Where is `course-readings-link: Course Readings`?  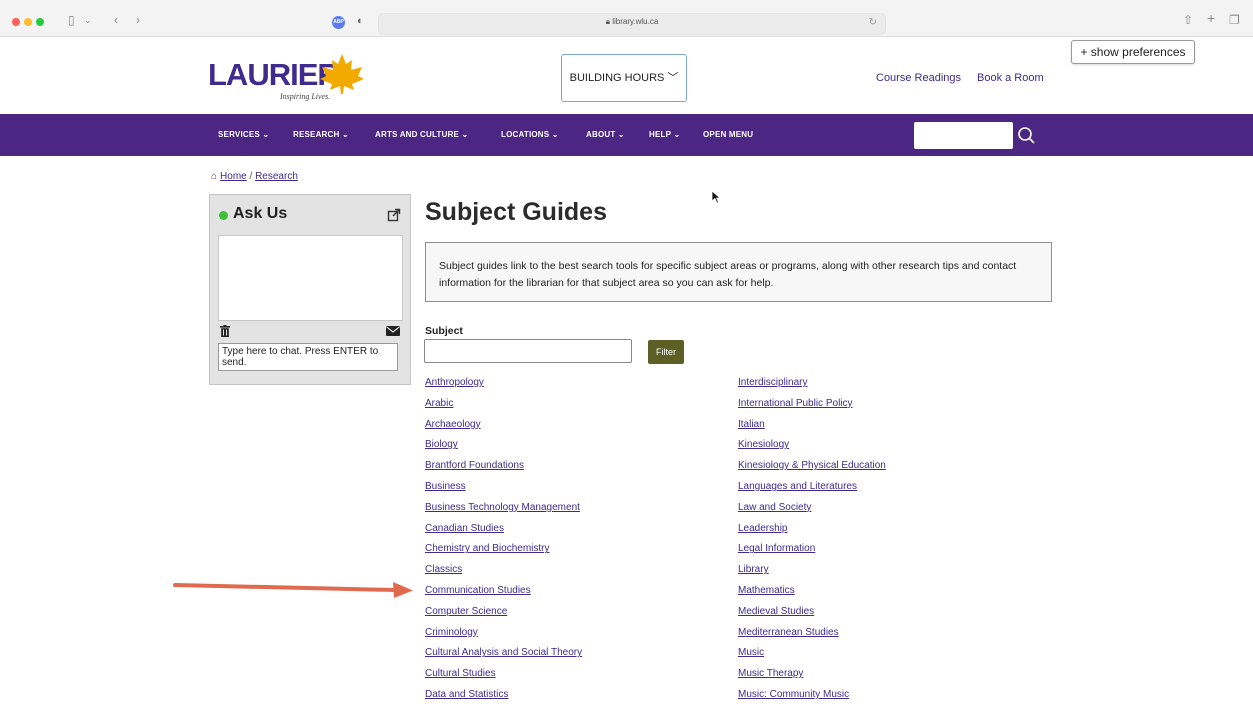 course-readings-link: Course Readings is located at coordinates (918, 78).